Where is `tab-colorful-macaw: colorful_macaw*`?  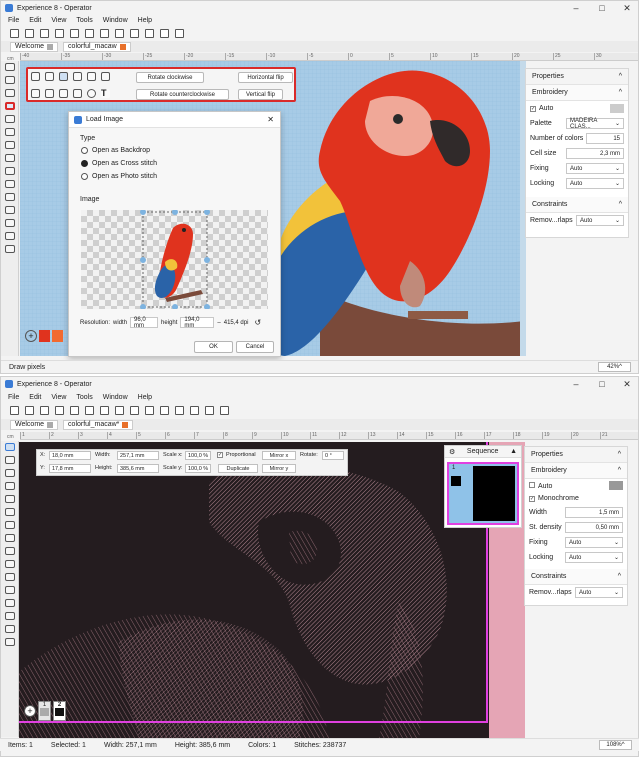 tab-colorful-macaw: colorful_macaw* is located at coordinates (98, 424).